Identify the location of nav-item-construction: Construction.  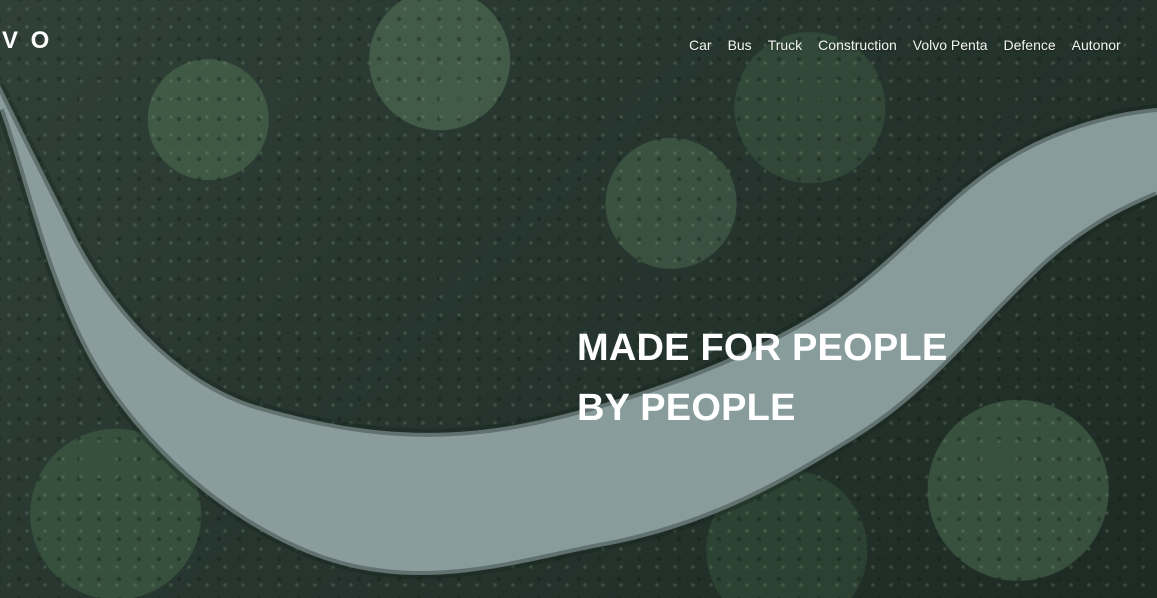
(857, 45).